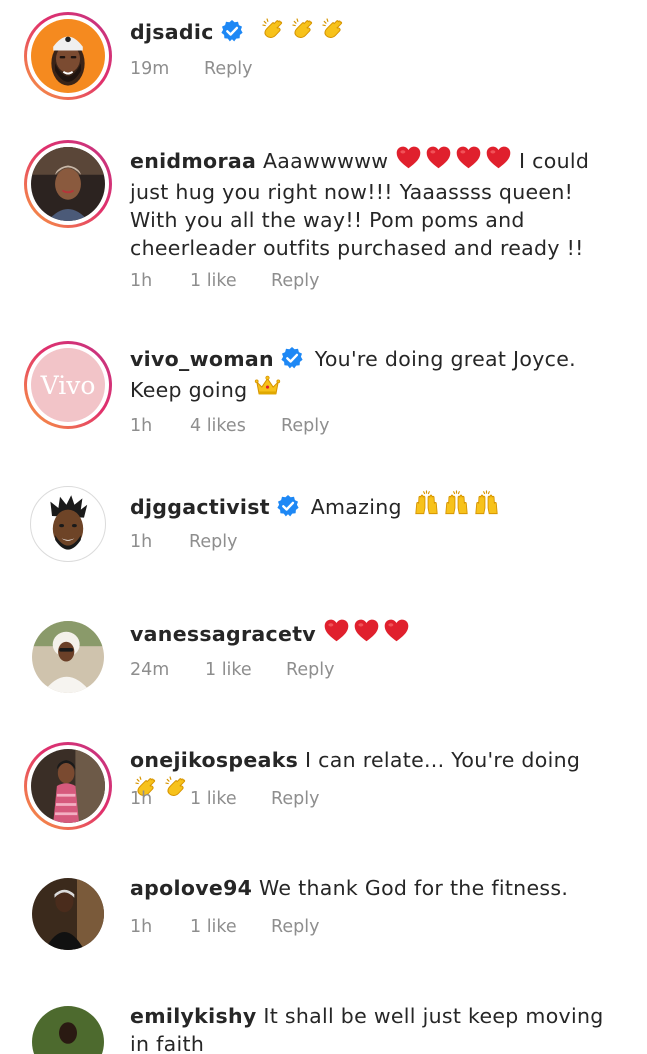 This screenshot has height=1054, width=647. What do you see at coordinates (202, 359) in the screenshot?
I see `comment-username: vivo_woman` at bounding box center [202, 359].